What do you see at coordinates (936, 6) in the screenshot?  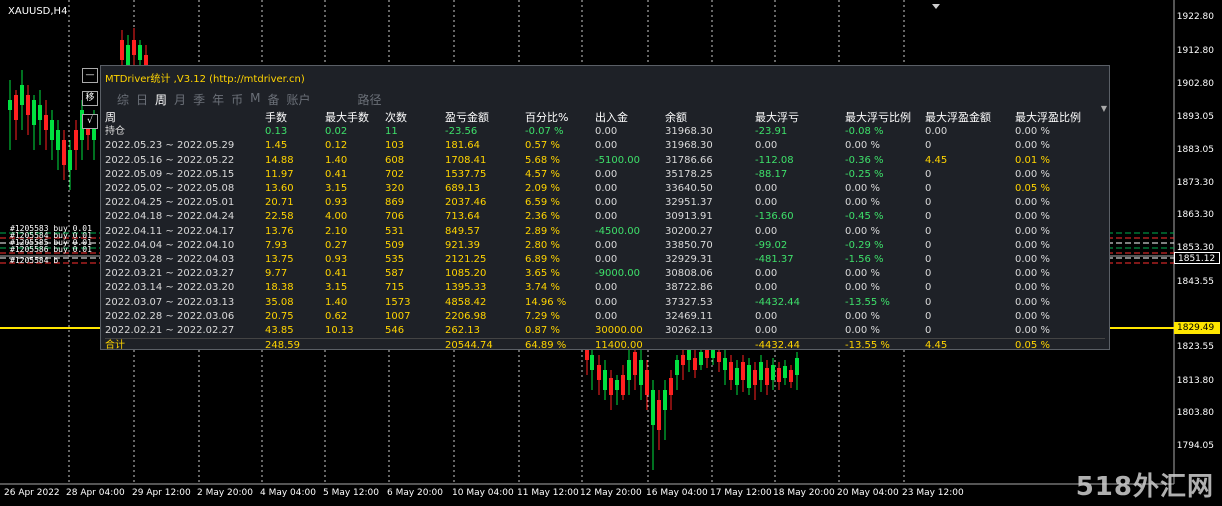 I see `chart-shift-marker` at bounding box center [936, 6].